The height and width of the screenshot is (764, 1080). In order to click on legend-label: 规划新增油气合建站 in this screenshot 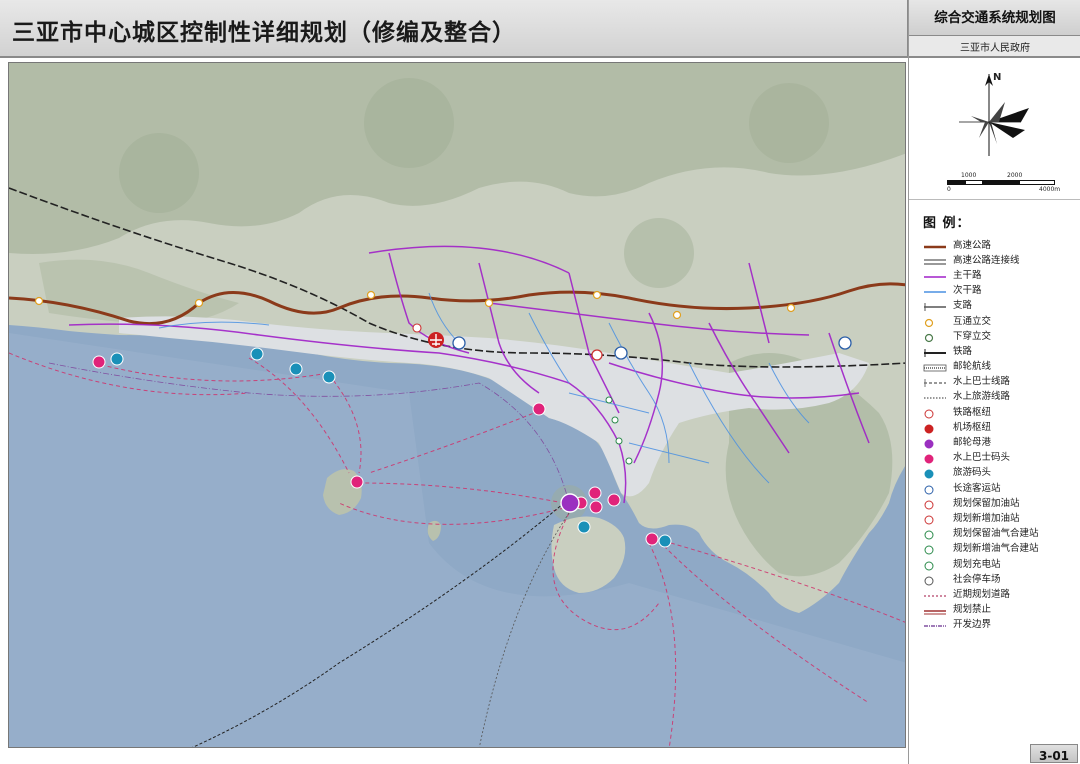, I will do `click(996, 549)`.